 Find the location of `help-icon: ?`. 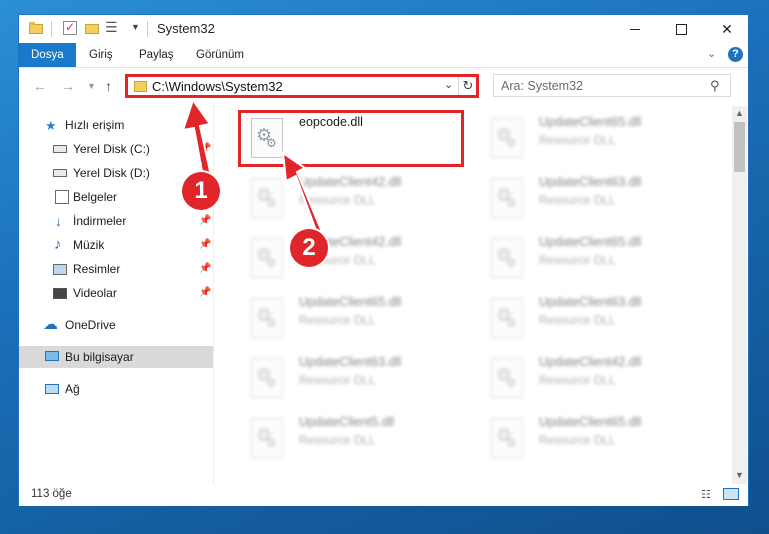

help-icon: ? is located at coordinates (735, 54).